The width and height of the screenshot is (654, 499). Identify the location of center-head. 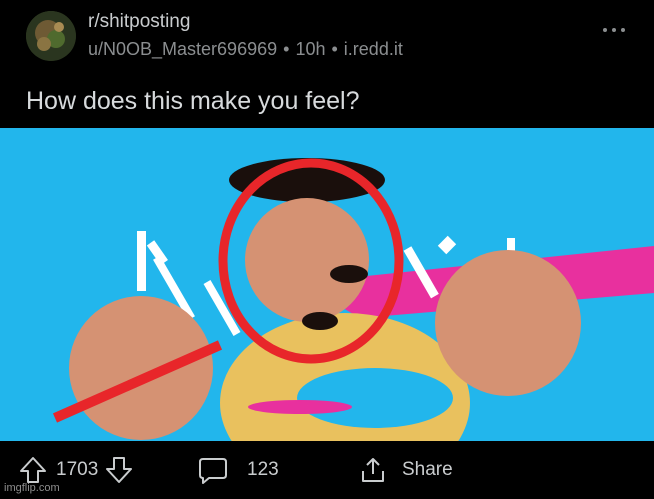
(307, 260).